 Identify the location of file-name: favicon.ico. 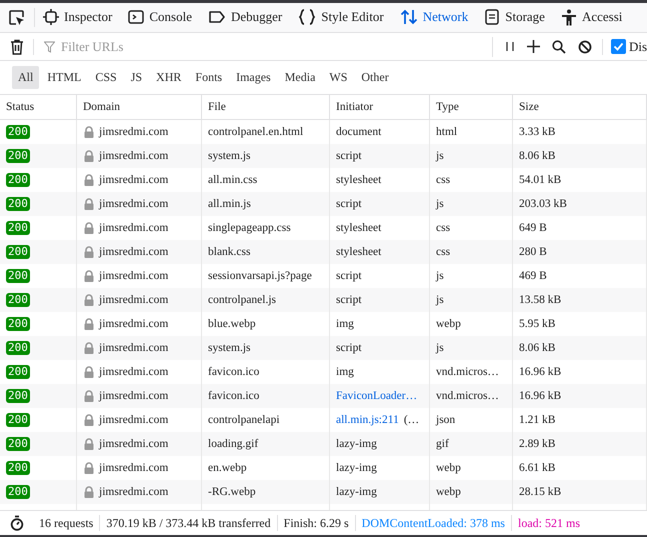
(234, 372).